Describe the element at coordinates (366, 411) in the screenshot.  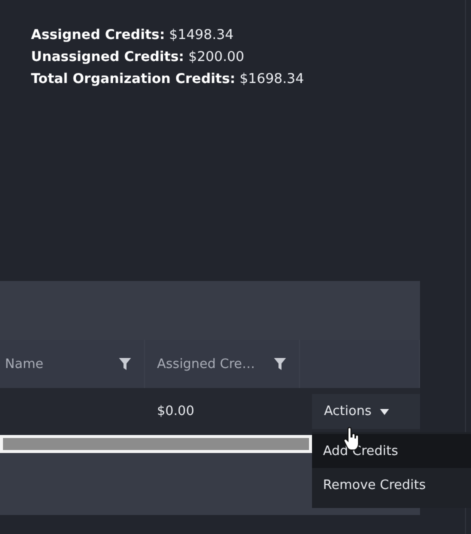
I see `actions-button: Actions` at that location.